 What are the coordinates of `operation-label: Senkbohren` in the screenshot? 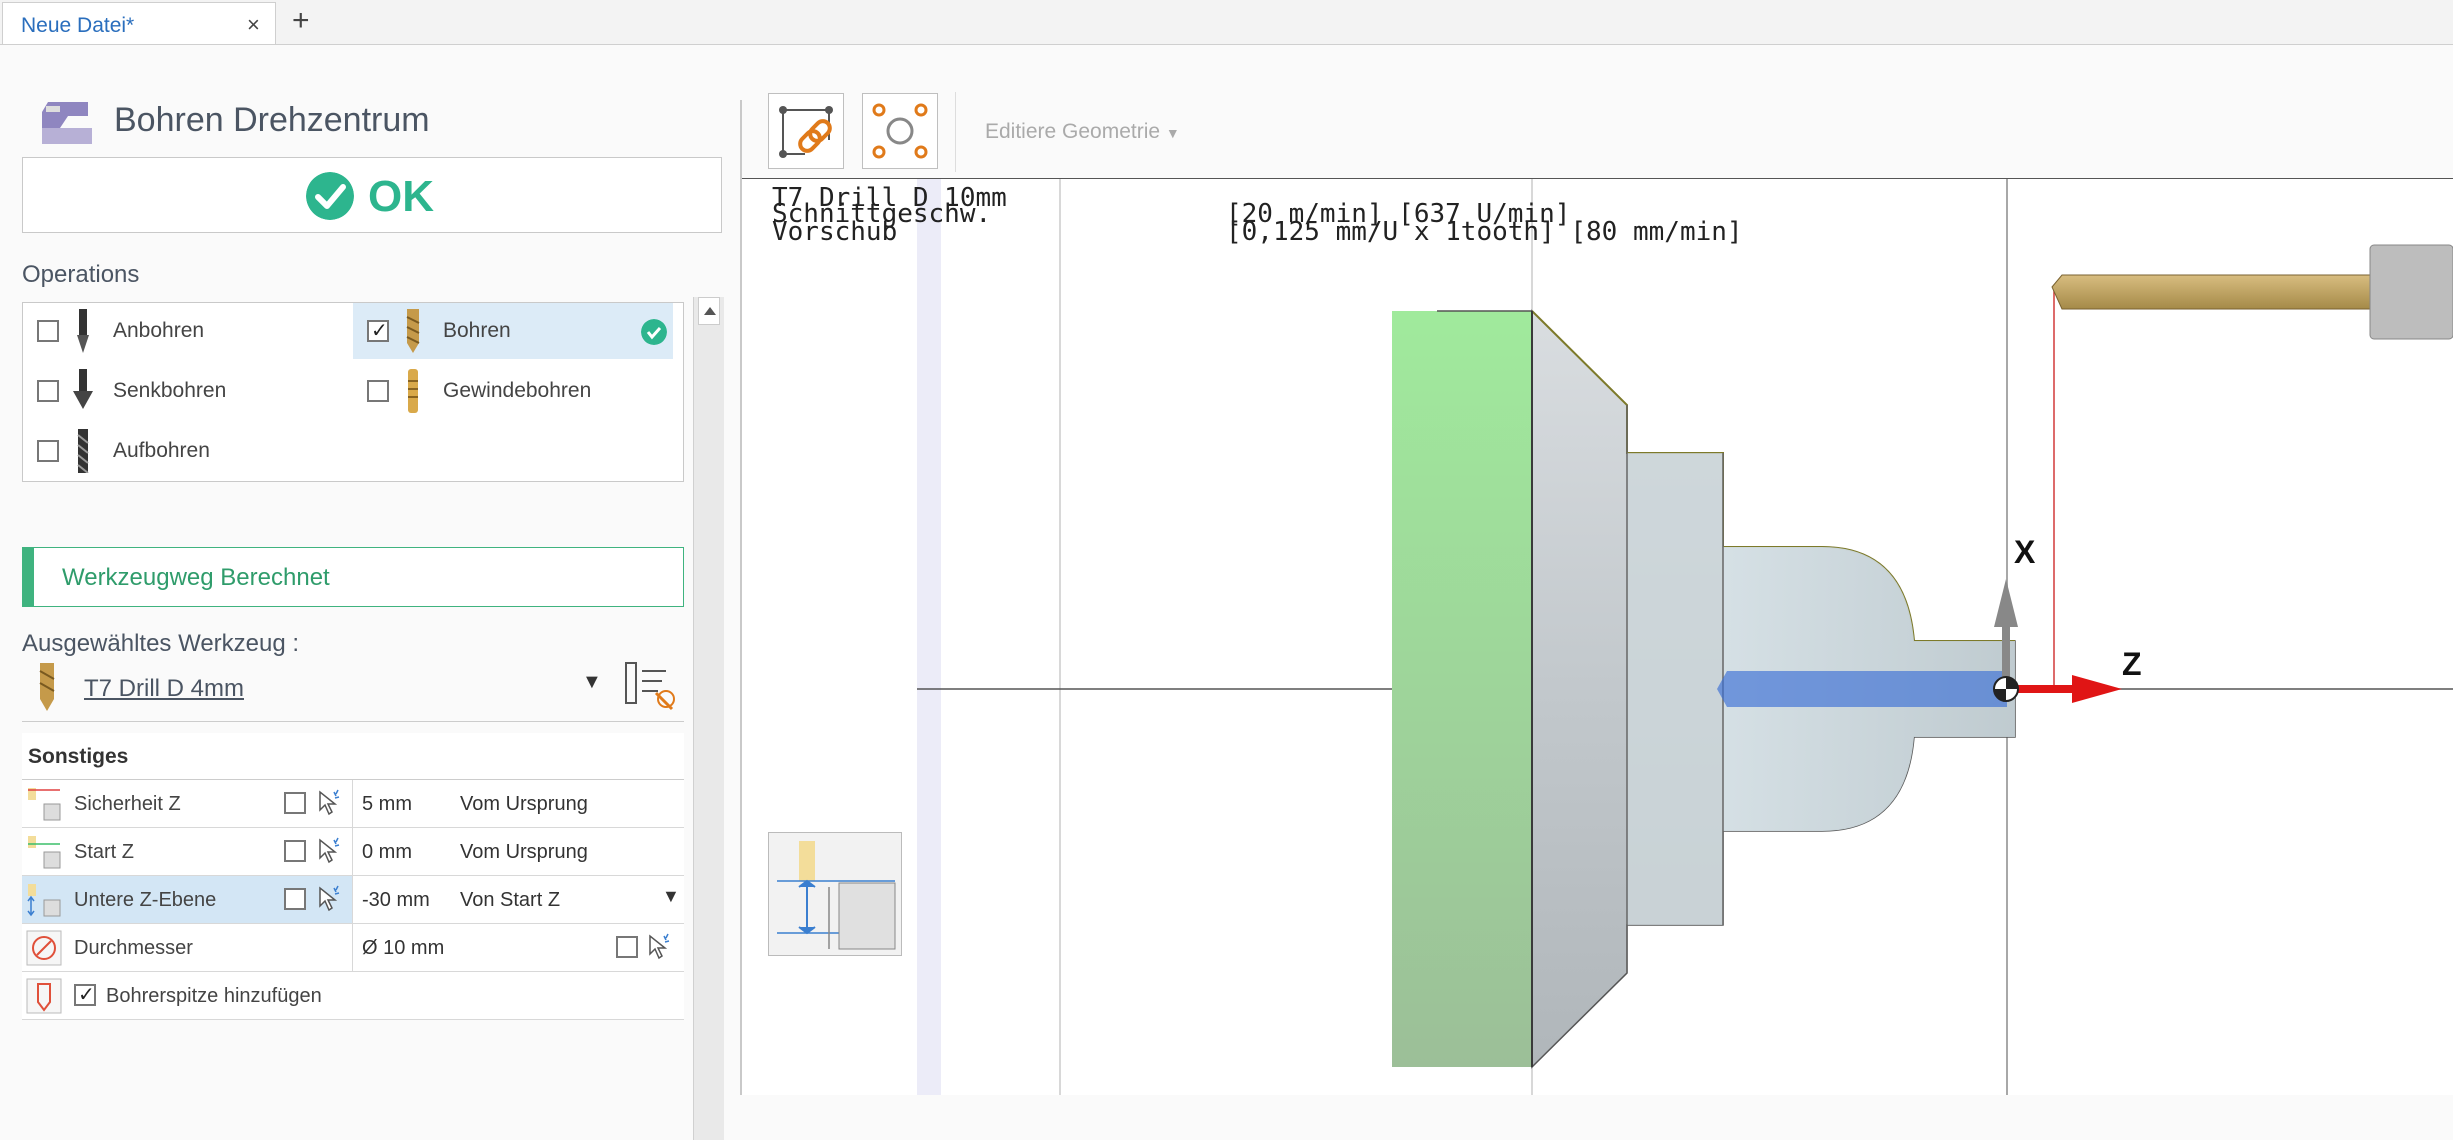 It's located at (170, 390).